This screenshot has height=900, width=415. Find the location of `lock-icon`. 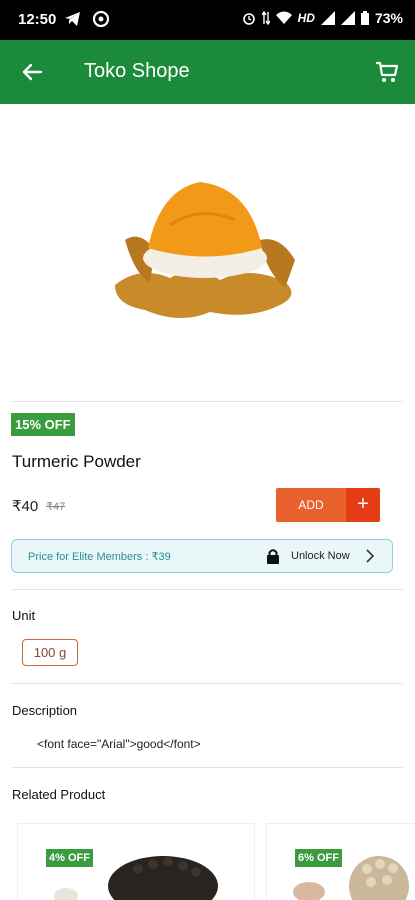

lock-icon is located at coordinates (273, 556).